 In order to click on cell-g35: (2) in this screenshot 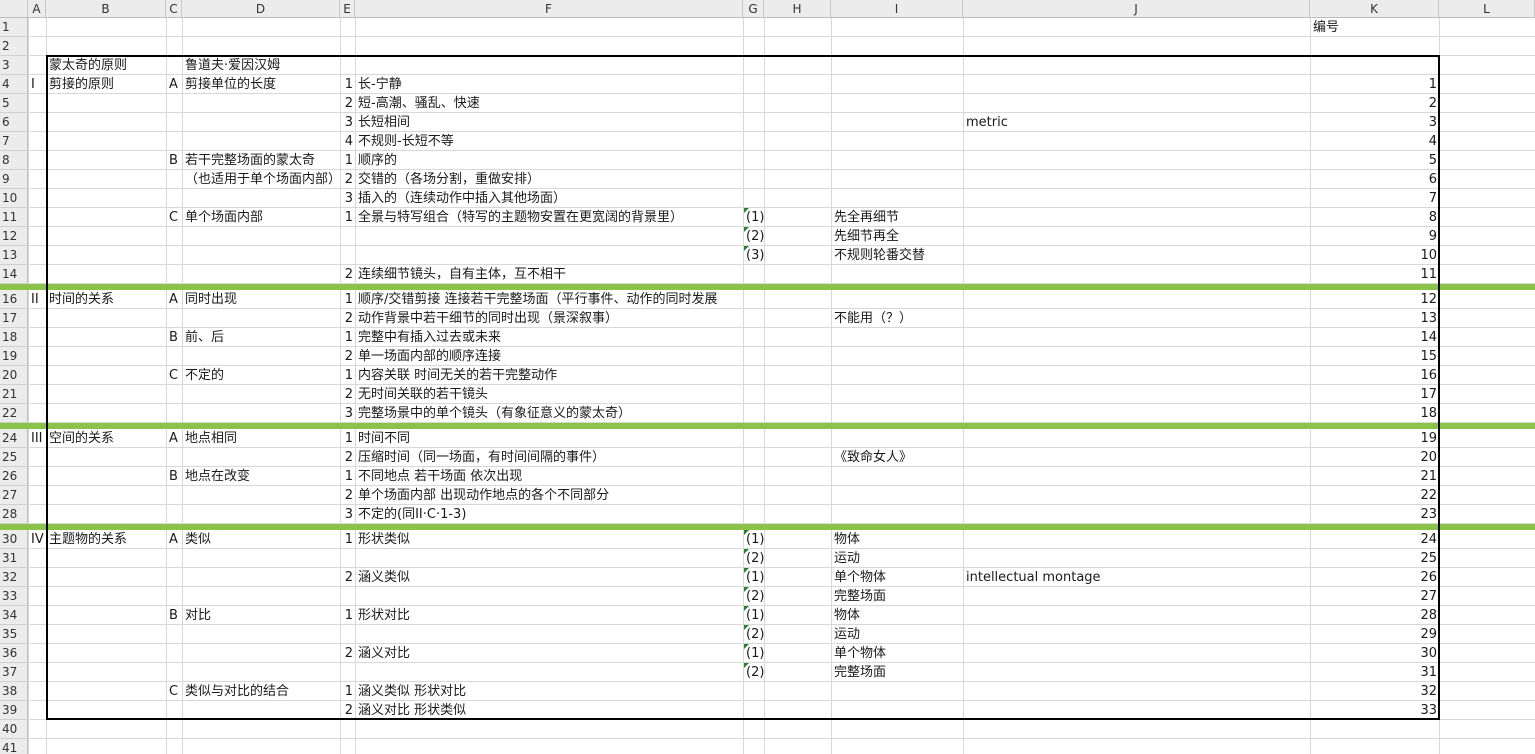, I will do `click(753, 634)`.